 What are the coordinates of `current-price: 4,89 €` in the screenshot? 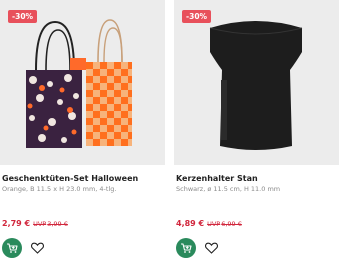 It's located at (190, 223).